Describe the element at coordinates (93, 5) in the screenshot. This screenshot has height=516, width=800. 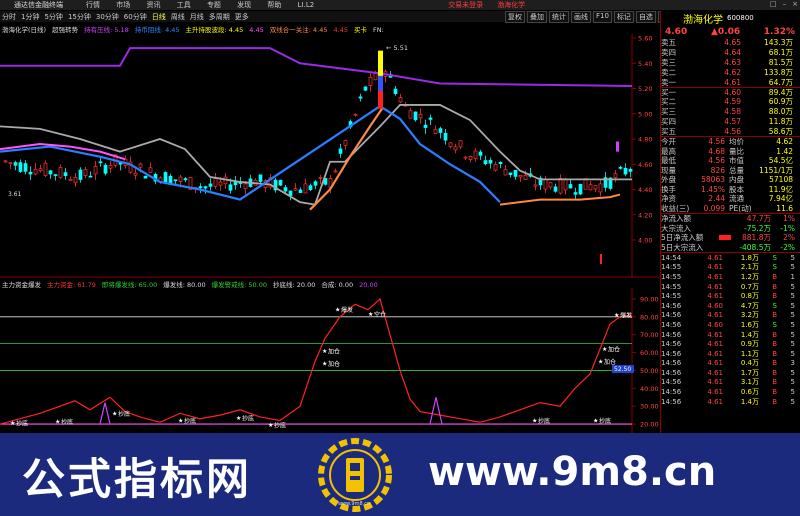
I see `menu-quotes: 行情` at that location.